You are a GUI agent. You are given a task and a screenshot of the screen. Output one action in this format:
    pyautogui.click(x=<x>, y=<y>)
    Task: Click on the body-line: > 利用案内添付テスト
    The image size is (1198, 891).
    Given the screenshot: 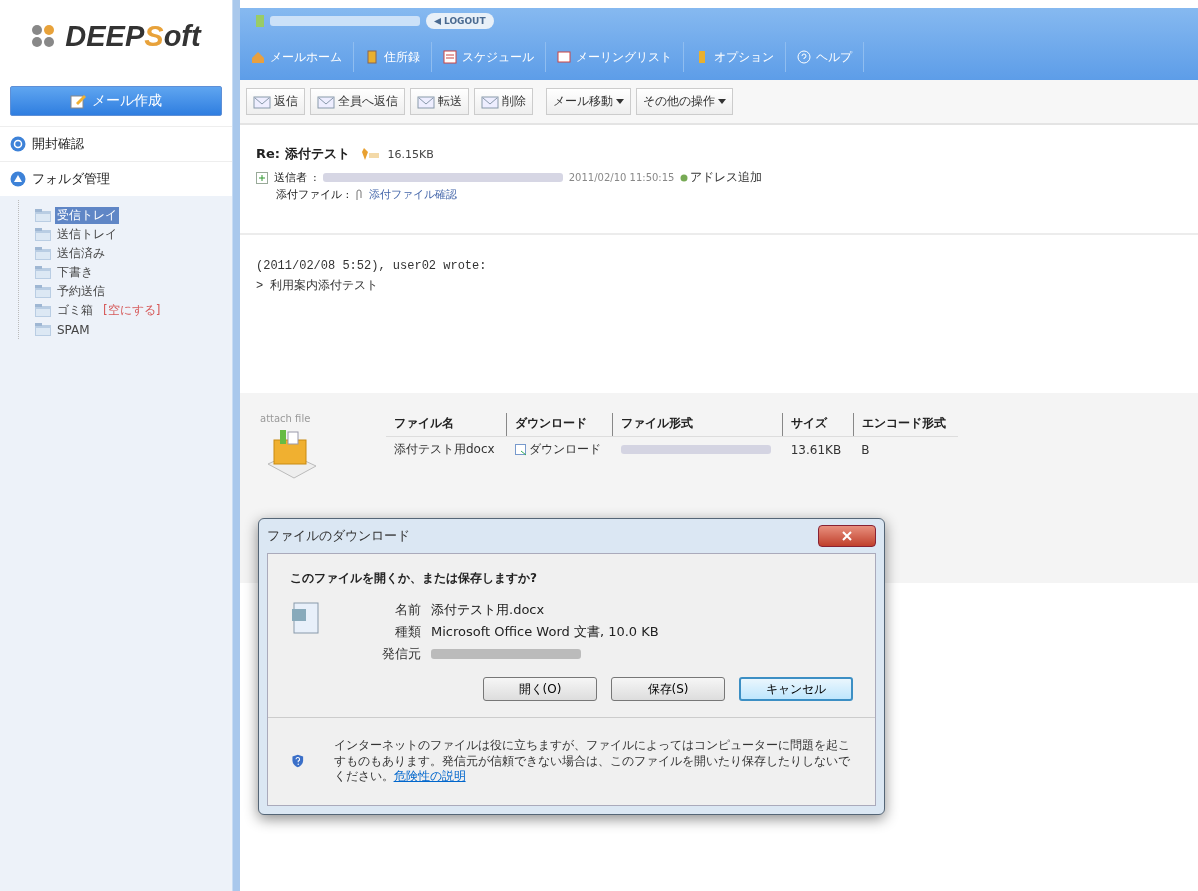 What is the action you would take?
    pyautogui.click(x=318, y=286)
    